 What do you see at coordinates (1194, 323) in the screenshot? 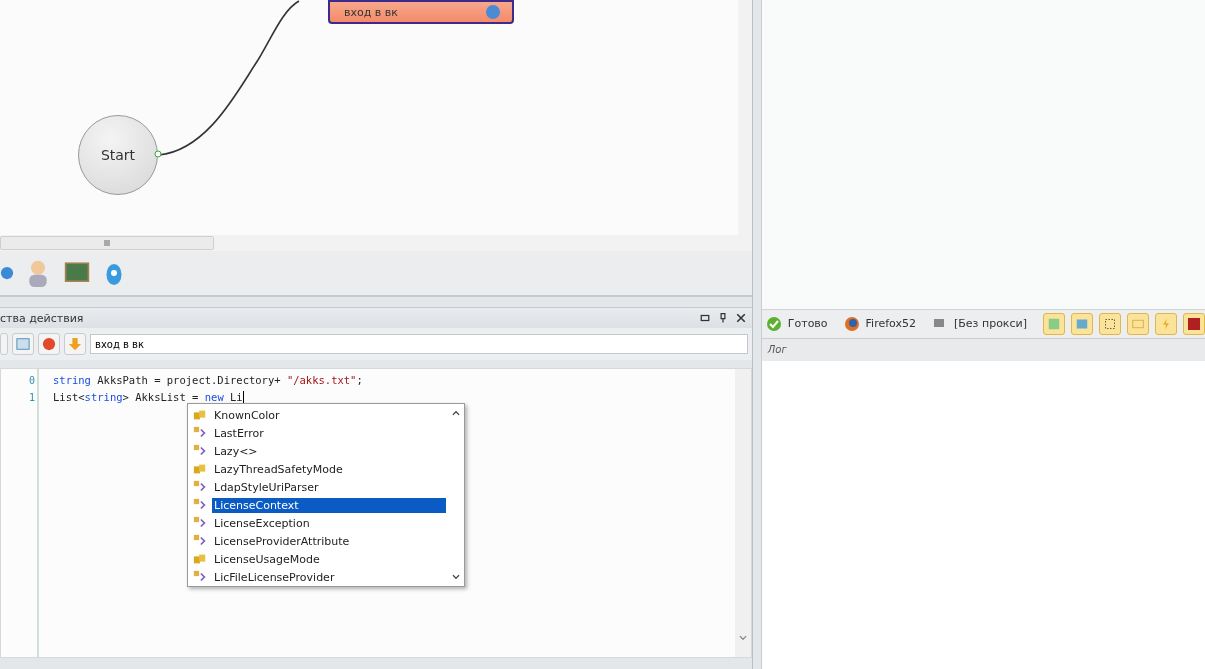
I see `flash-button` at bounding box center [1194, 323].